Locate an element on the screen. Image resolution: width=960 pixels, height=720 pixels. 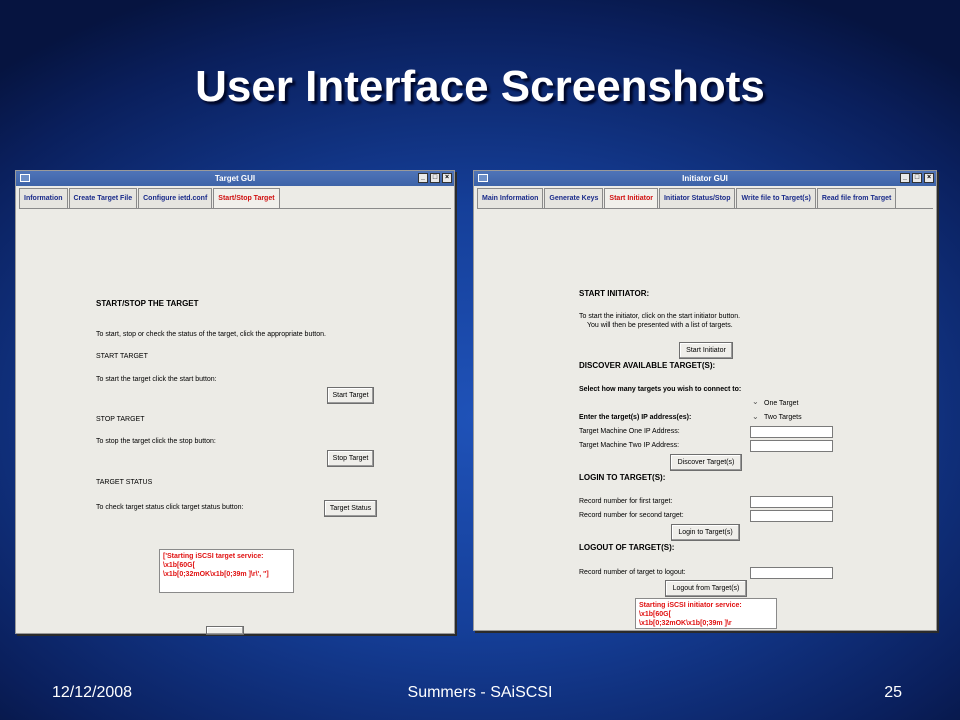
target-log-line: \x1b[0;32mOK\x1b[0;39m ]\r\', ''] is located at coordinates (216, 574).